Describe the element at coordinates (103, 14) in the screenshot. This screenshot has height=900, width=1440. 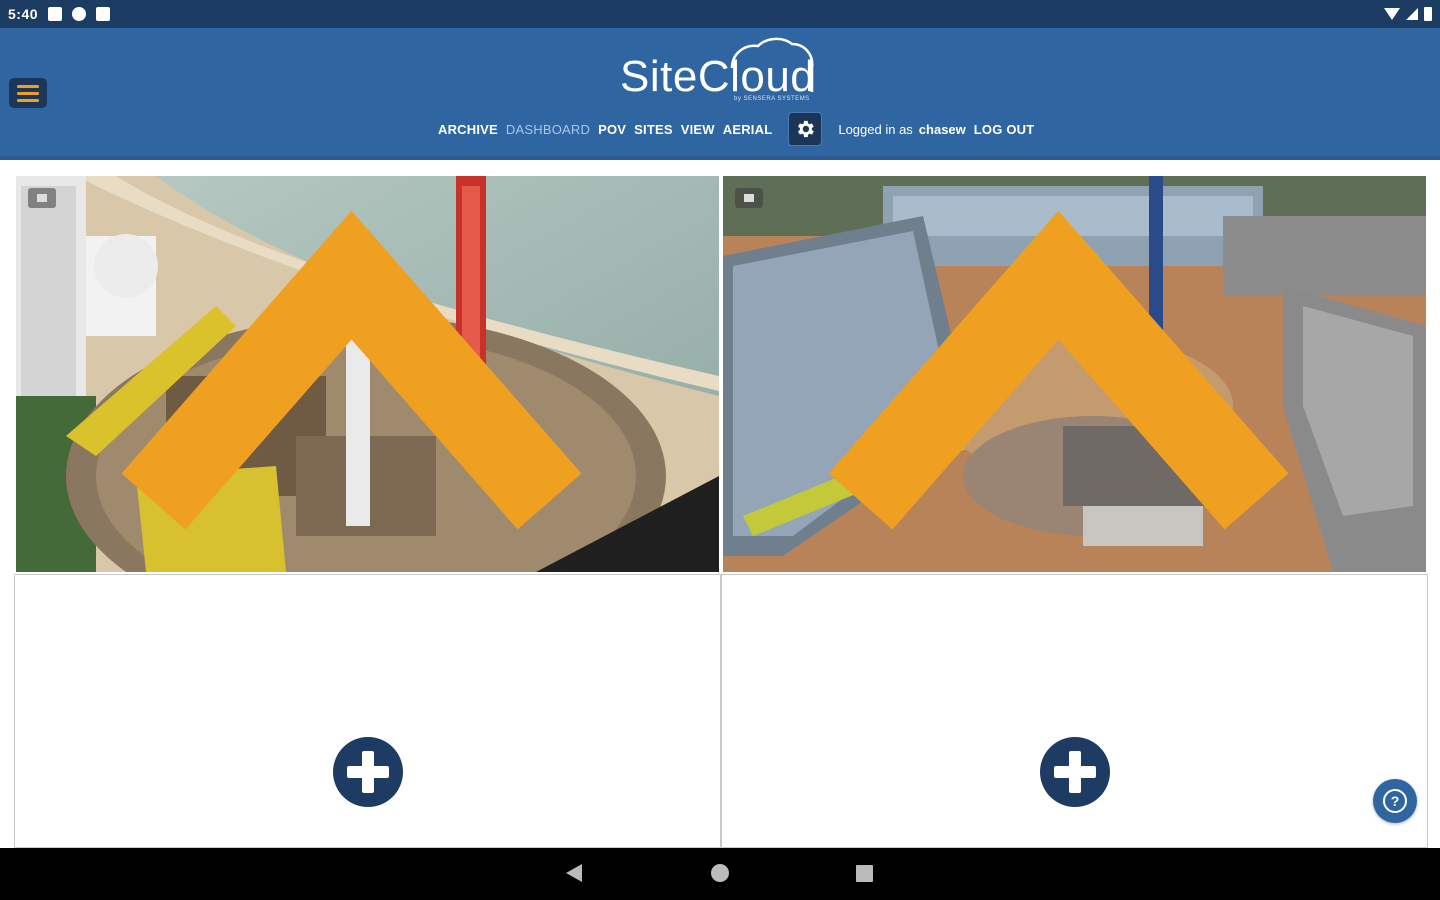
I see `sd-card-icon` at that location.